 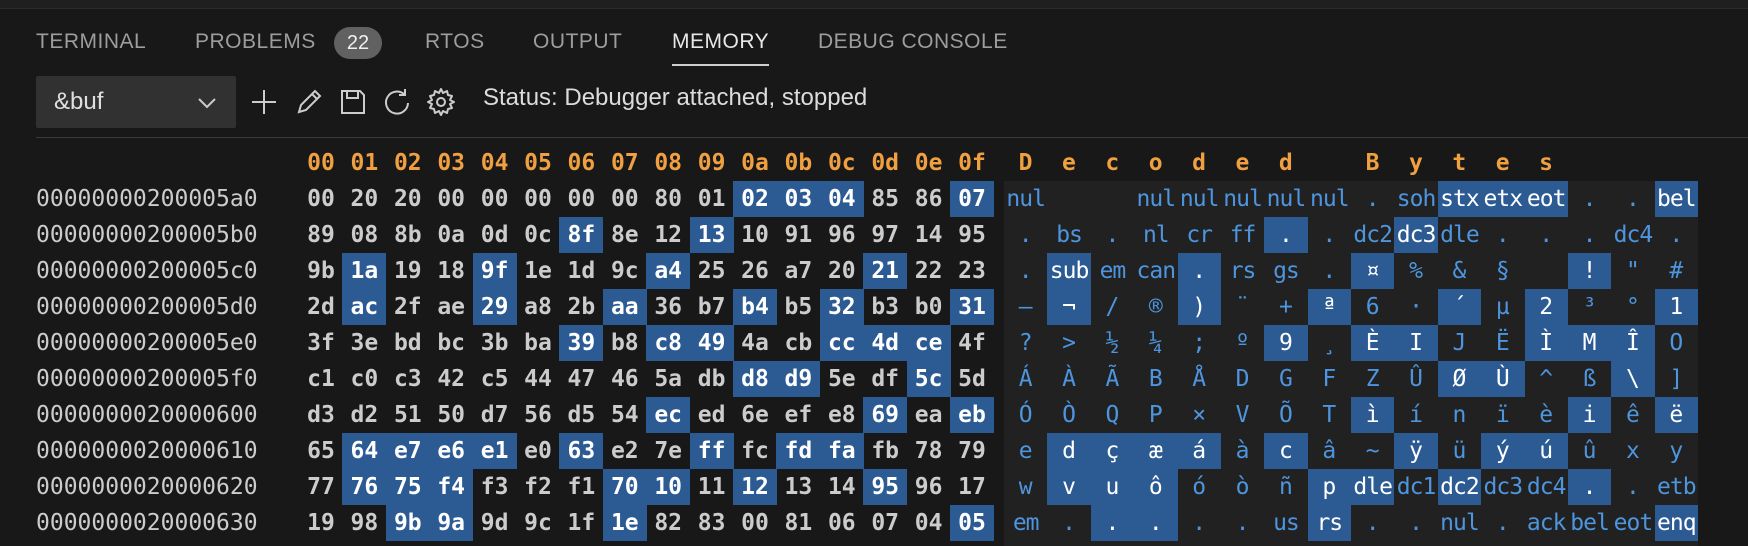 What do you see at coordinates (1546, 307) in the screenshot?
I see `decoded-byte: 2` at bounding box center [1546, 307].